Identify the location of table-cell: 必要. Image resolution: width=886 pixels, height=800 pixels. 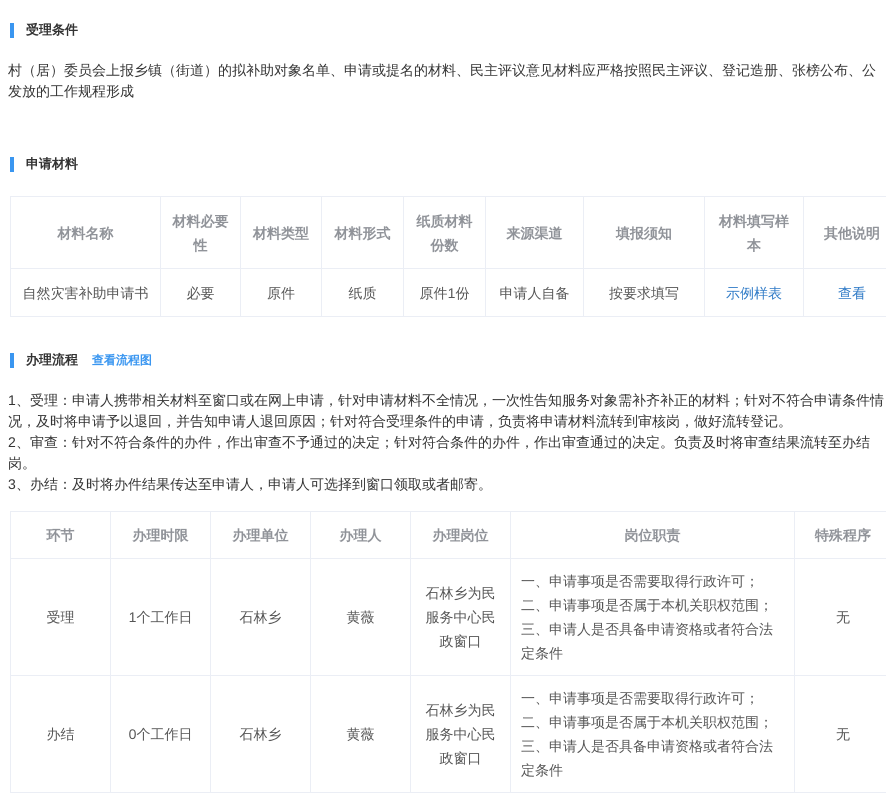
(200, 292).